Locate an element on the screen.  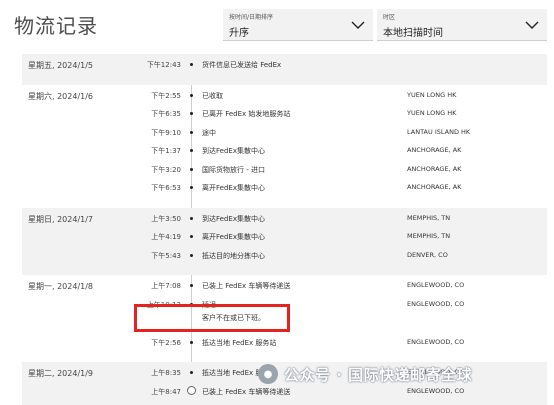
wechat-icon: ● is located at coordinates (268, 374).